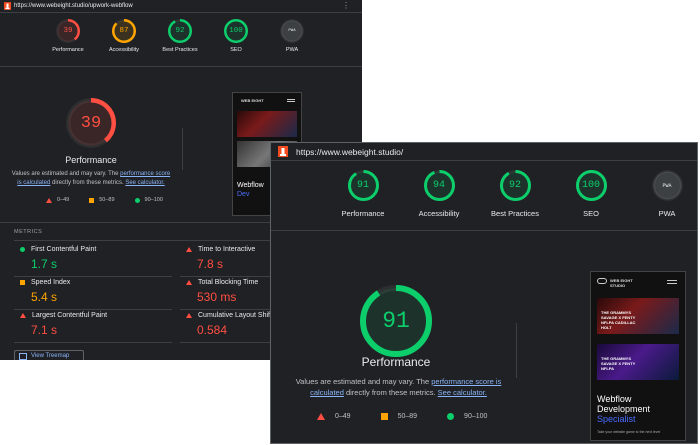 The height and width of the screenshot is (445, 700). I want to click on pwa-badge-icon: PWA, so click(667, 185).